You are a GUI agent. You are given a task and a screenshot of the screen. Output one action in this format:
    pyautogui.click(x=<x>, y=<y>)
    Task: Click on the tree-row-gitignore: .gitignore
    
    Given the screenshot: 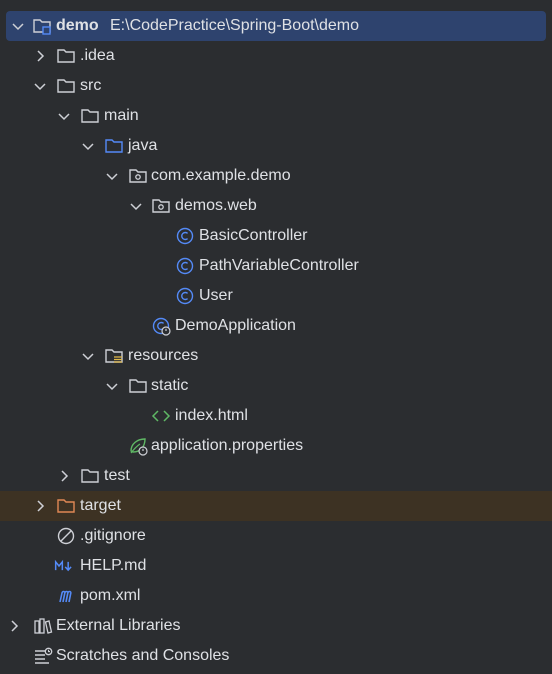 What is the action you would take?
    pyautogui.click(x=276, y=536)
    